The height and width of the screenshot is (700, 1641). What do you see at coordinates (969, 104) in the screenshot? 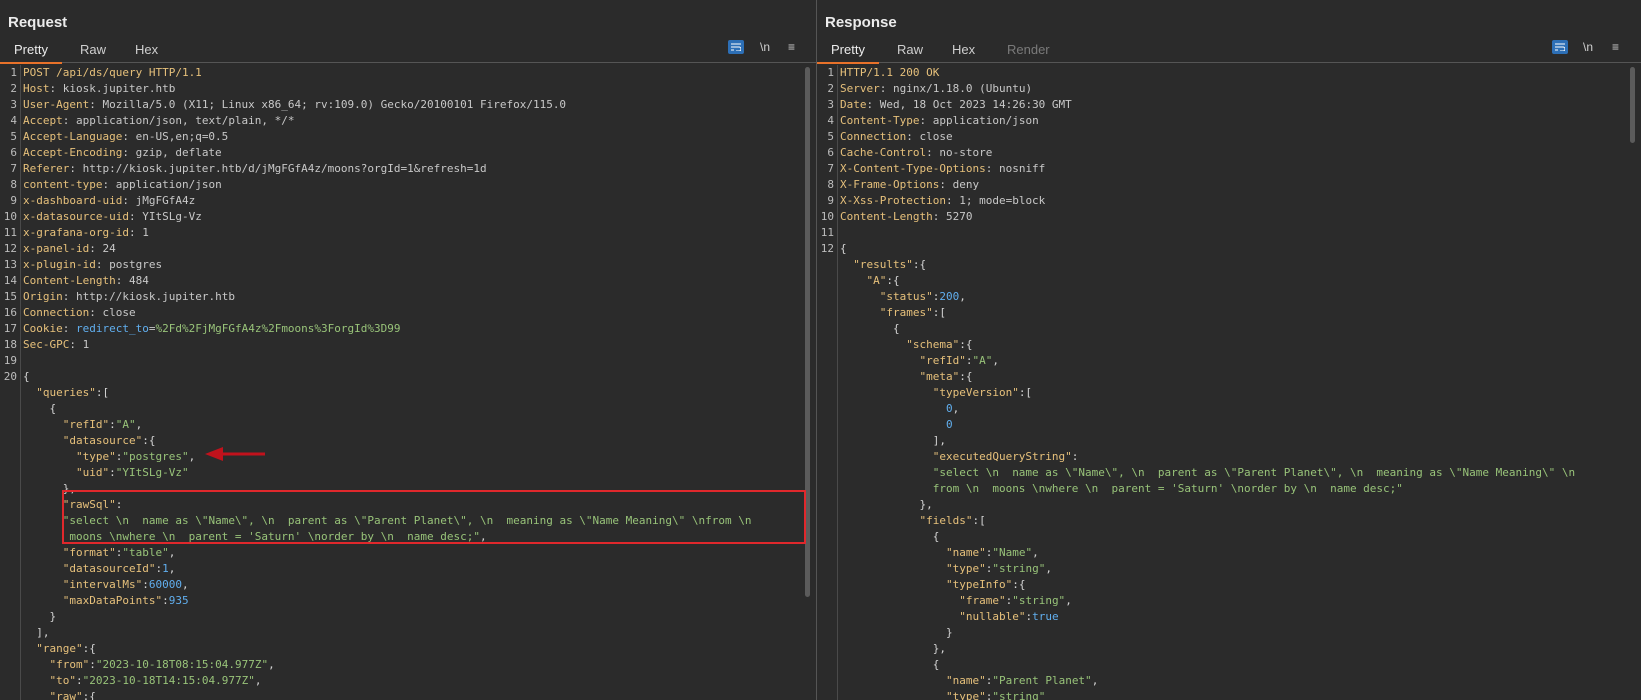
I see `code-token: : Wed, 18 Oct 2023 14:26:30 GMT` at bounding box center [969, 104].